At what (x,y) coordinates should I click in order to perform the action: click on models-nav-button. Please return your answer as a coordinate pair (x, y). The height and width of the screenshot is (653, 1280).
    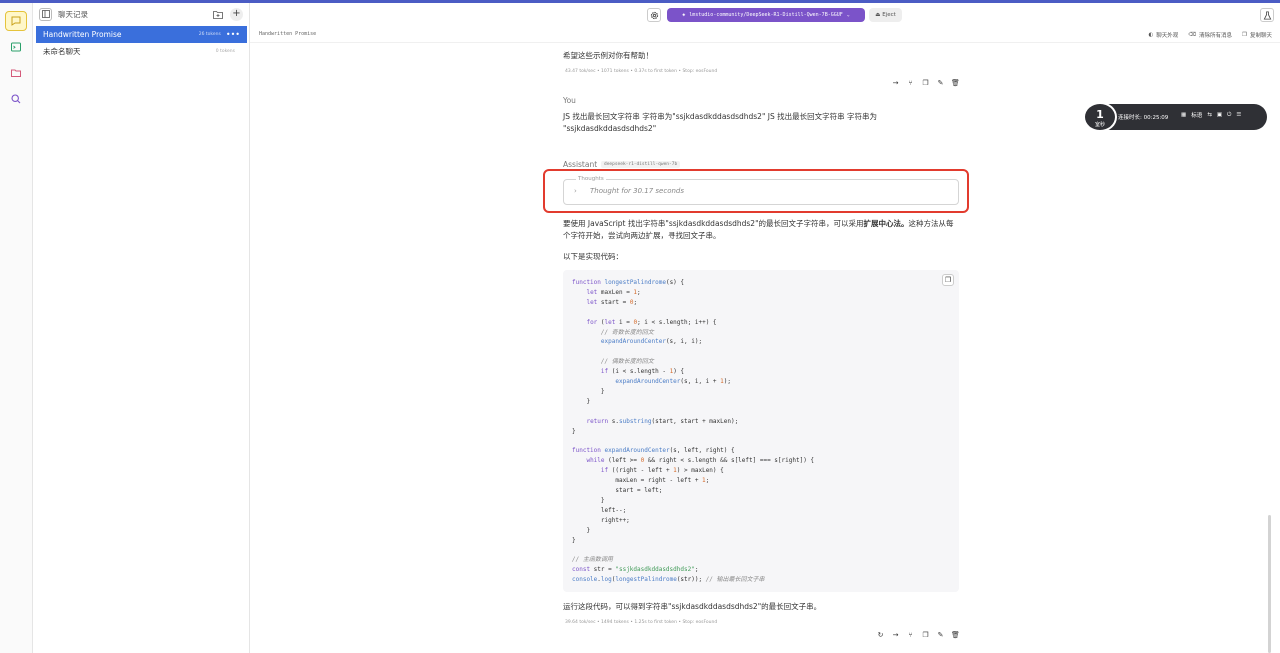
    Looking at the image, I should click on (16, 73).